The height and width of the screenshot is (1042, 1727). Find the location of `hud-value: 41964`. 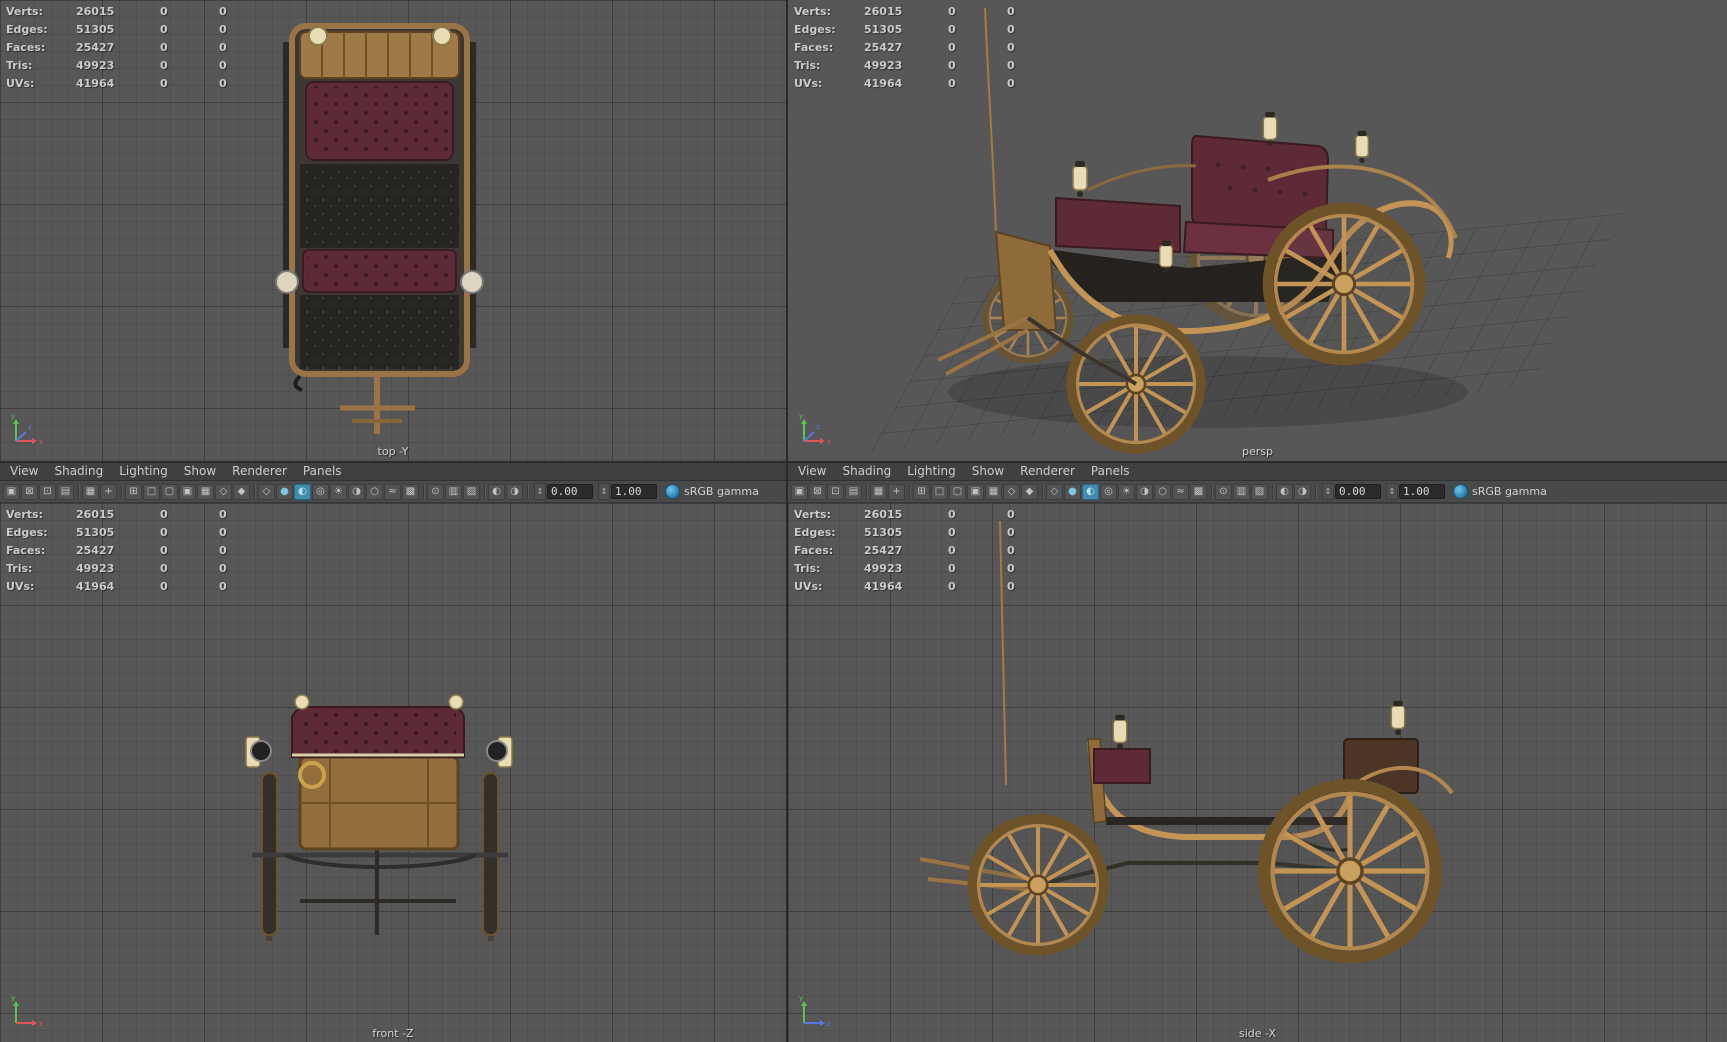

hud-value: 41964 is located at coordinates (883, 586).